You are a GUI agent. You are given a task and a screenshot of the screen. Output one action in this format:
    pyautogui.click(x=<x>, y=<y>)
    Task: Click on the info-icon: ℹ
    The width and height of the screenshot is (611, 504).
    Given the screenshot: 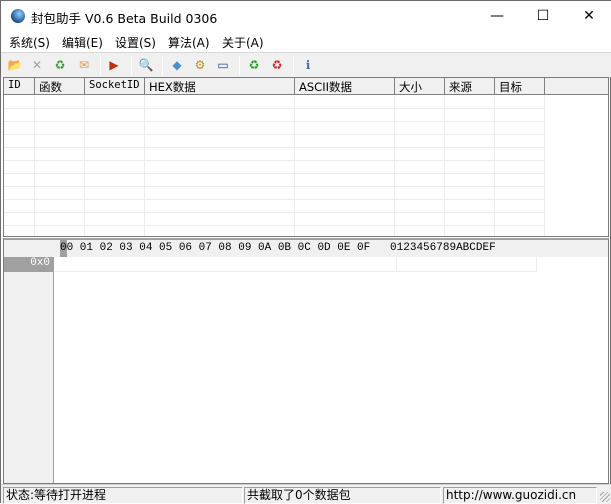 What is the action you would take?
    pyautogui.click(x=308, y=65)
    